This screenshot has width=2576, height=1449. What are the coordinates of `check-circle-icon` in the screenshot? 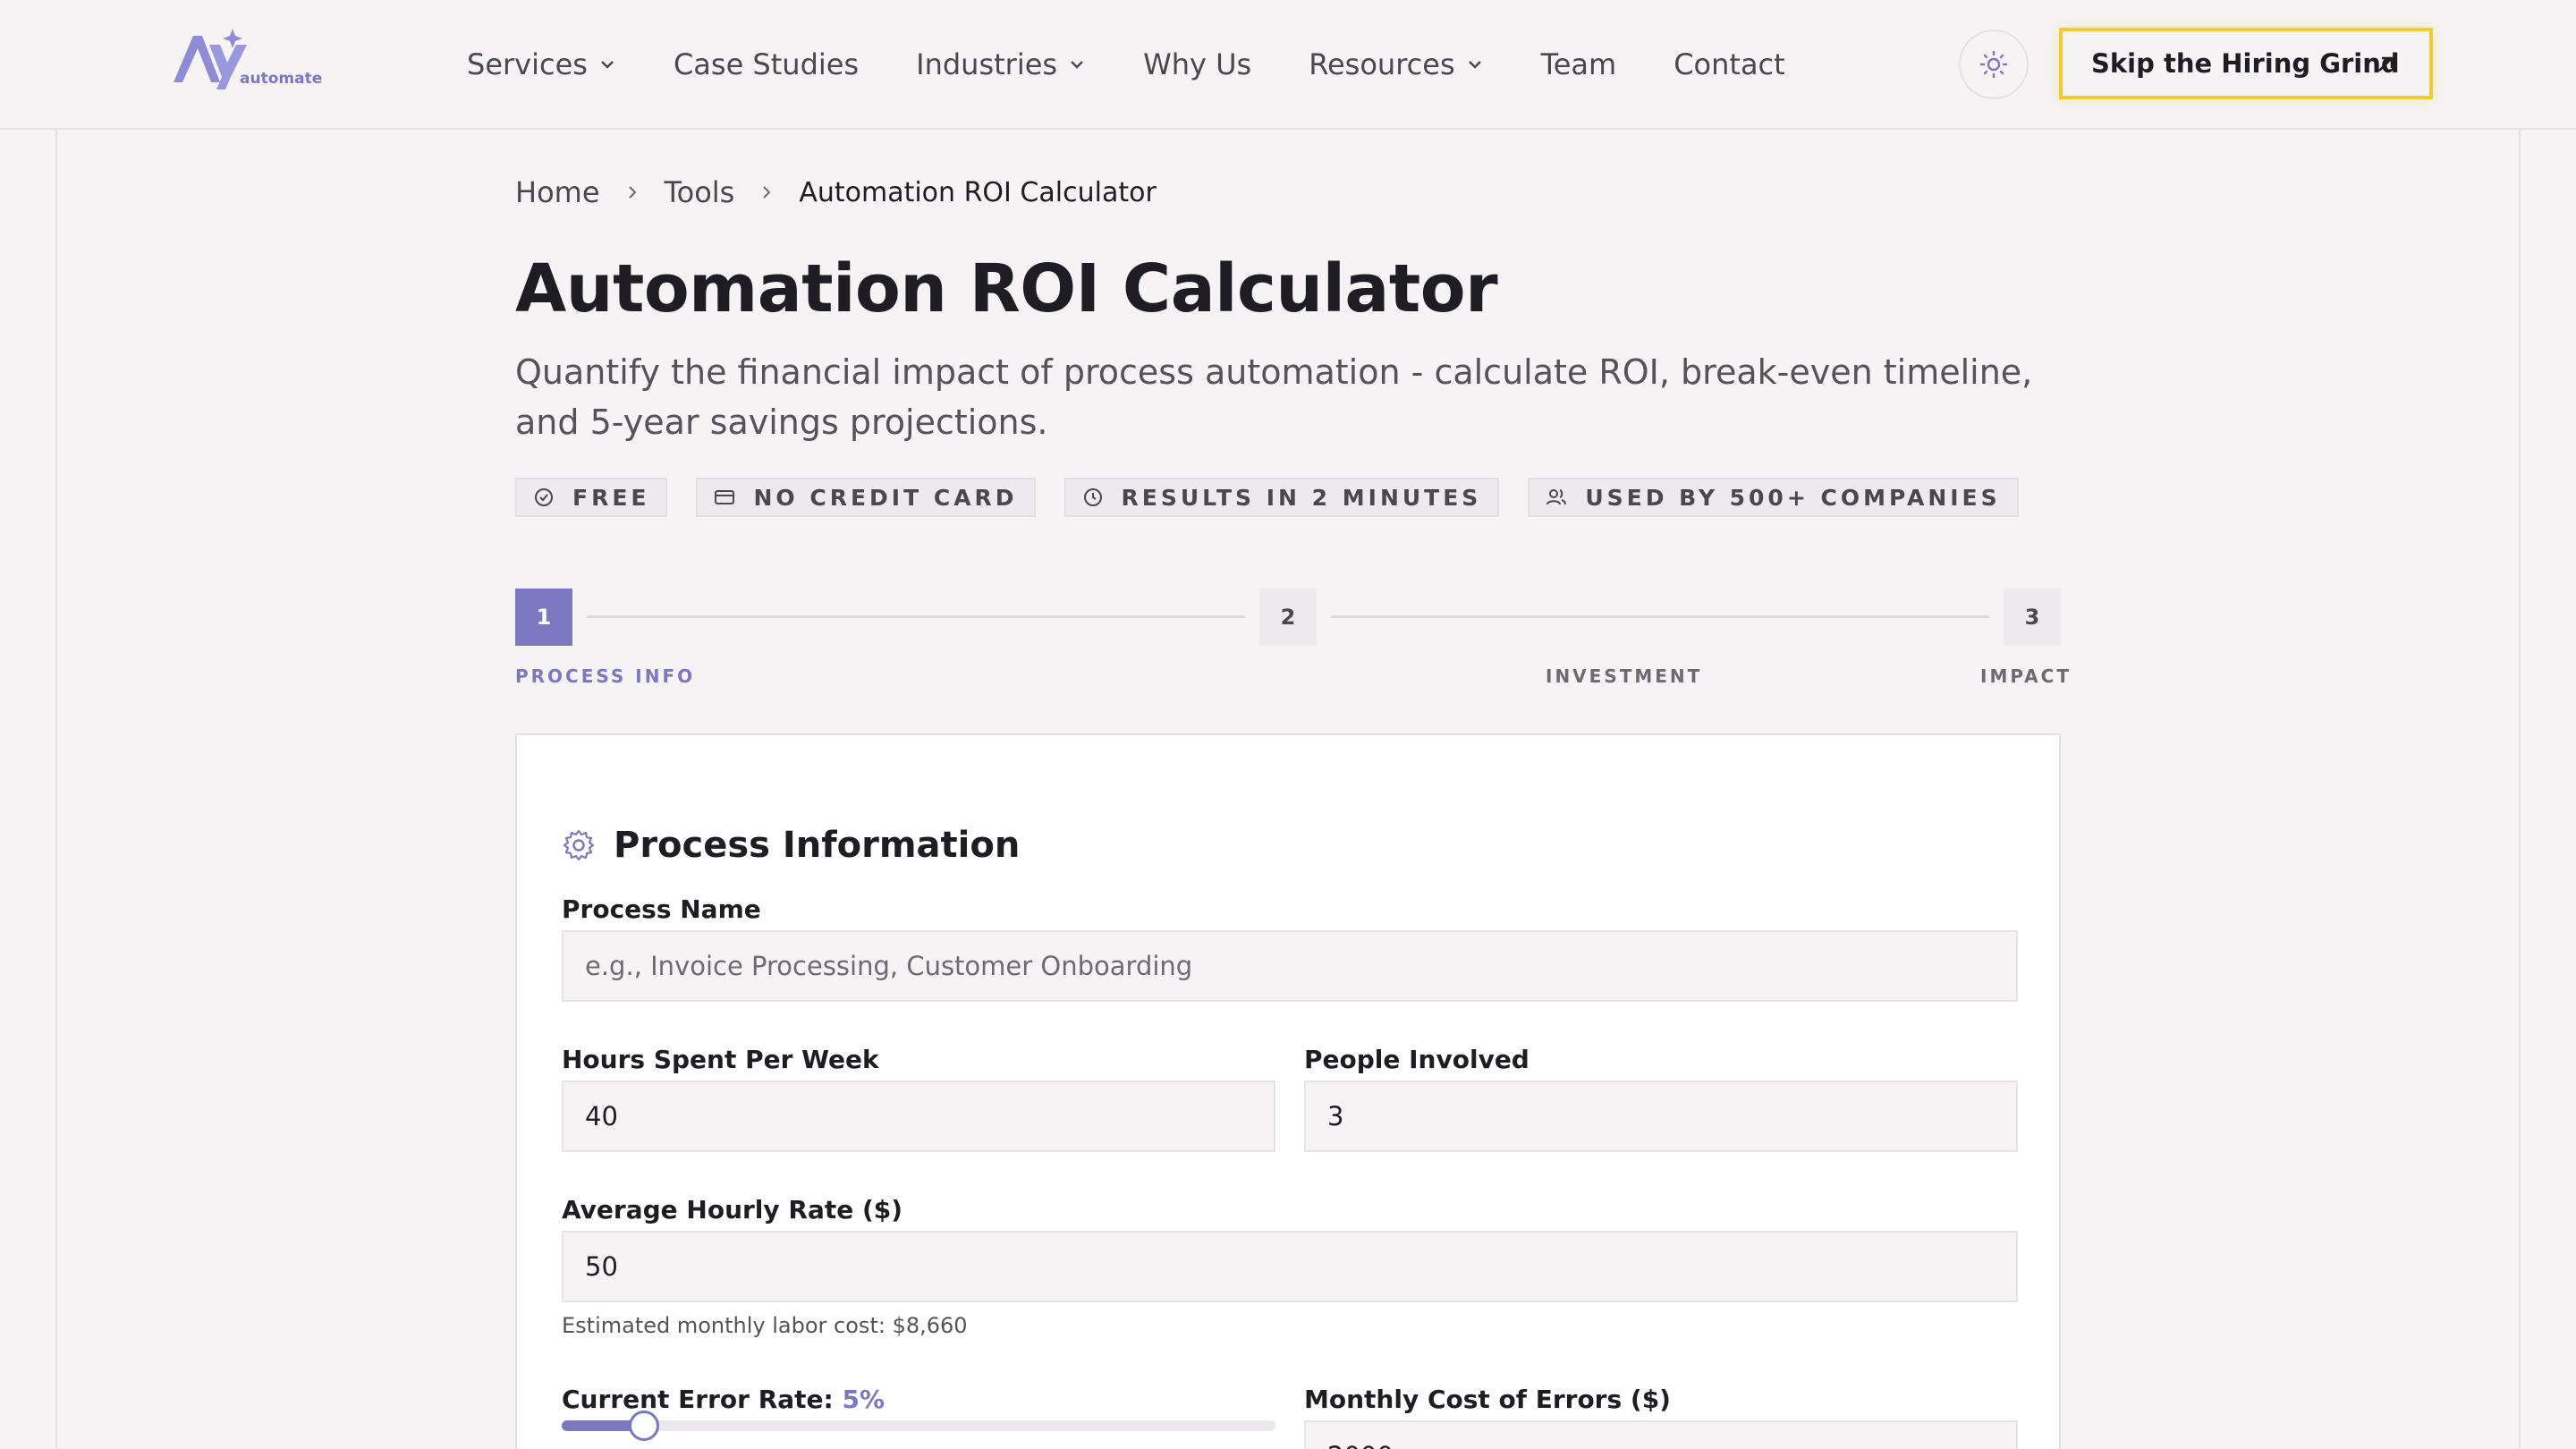 It's located at (544, 497).